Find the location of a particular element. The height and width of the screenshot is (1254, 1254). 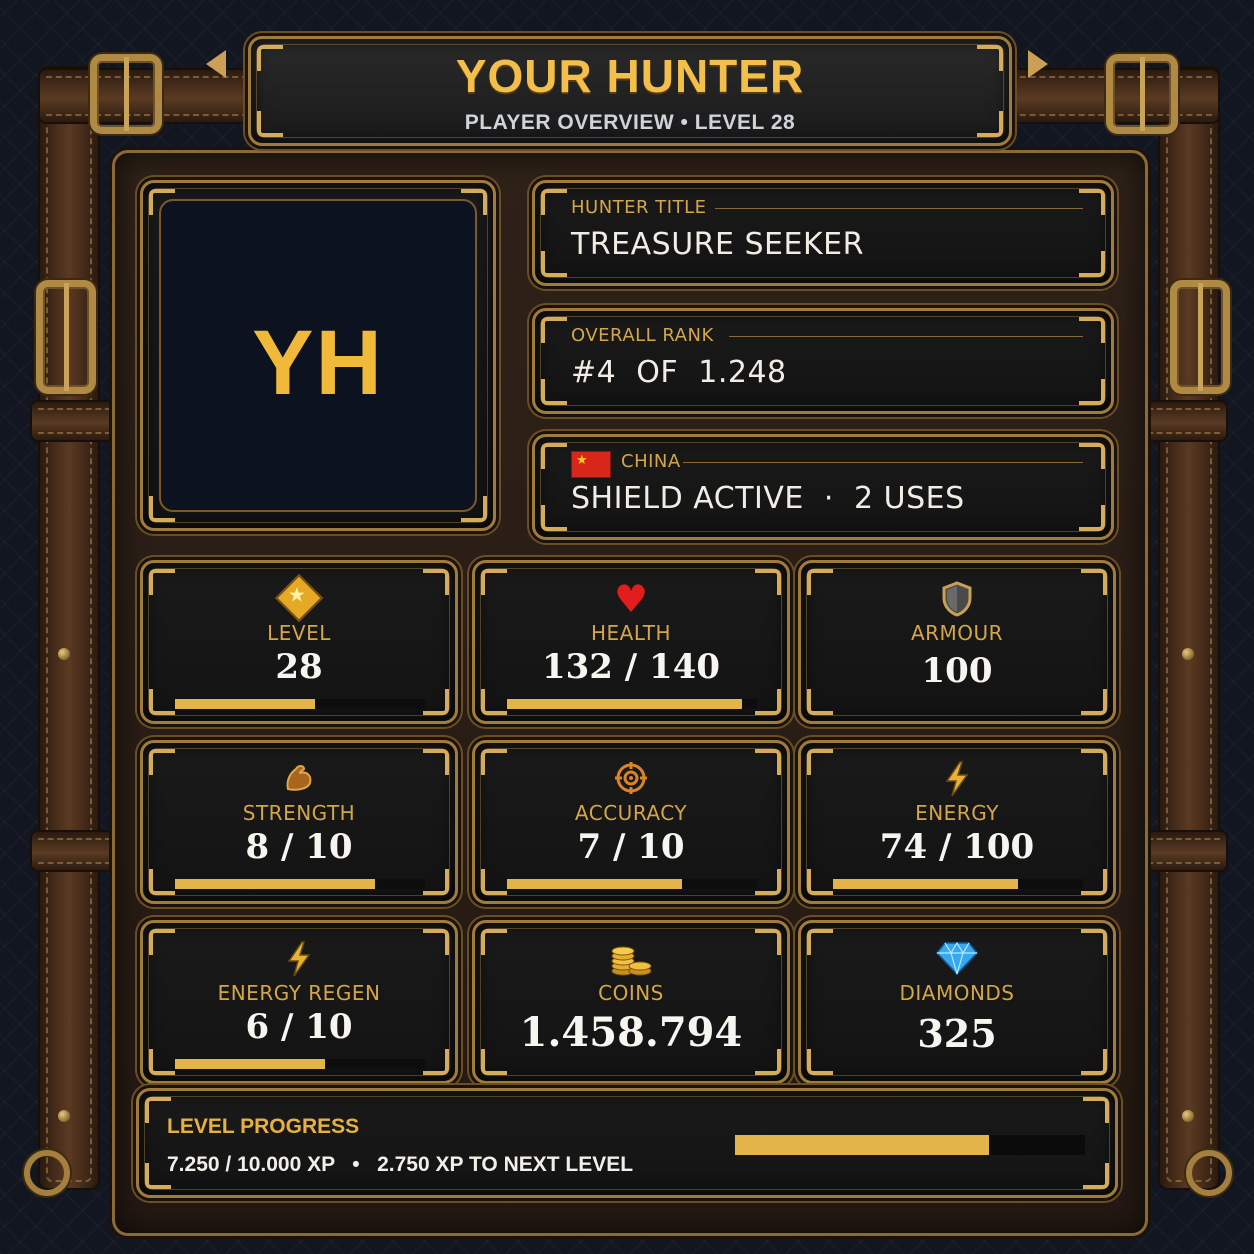

shield-status-value: SHIELD ACTIVE · 2 USES is located at coordinates (768, 498).